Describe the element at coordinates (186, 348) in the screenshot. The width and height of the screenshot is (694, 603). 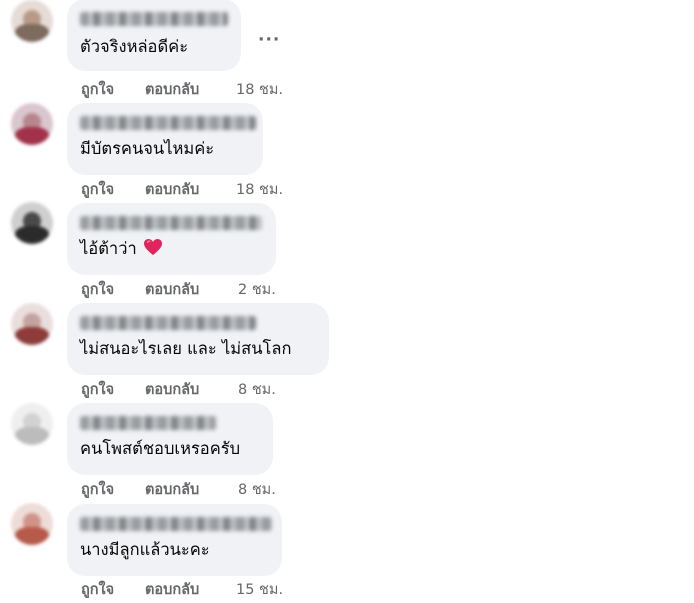
I see `comment-text: ไม่สนอะไรเลย และ ไม่สนโลก` at that location.